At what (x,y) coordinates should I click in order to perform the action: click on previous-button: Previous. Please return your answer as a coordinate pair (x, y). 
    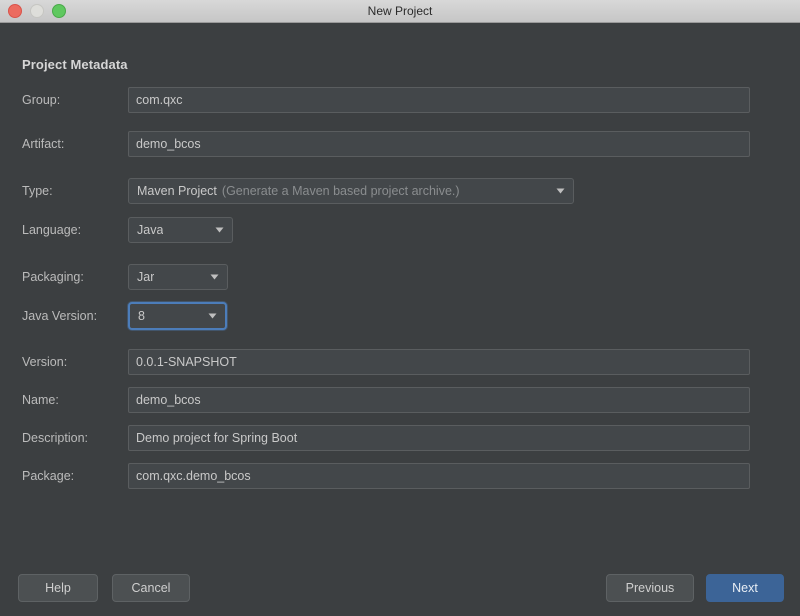
    Looking at the image, I should click on (650, 588).